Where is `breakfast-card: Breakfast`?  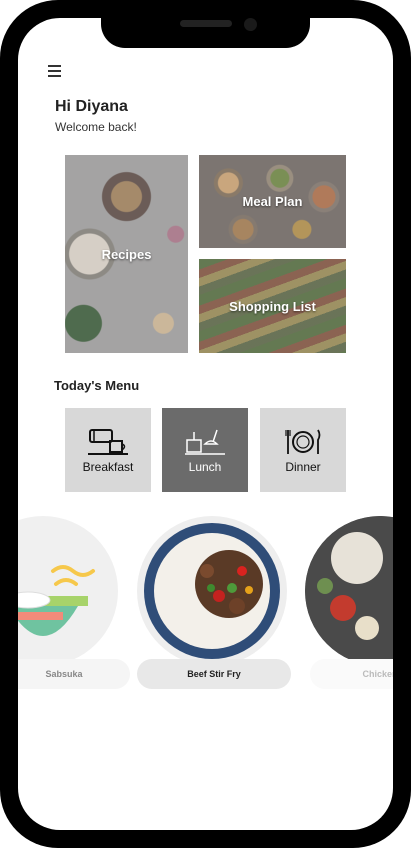
breakfast-card: Breakfast is located at coordinates (108, 450).